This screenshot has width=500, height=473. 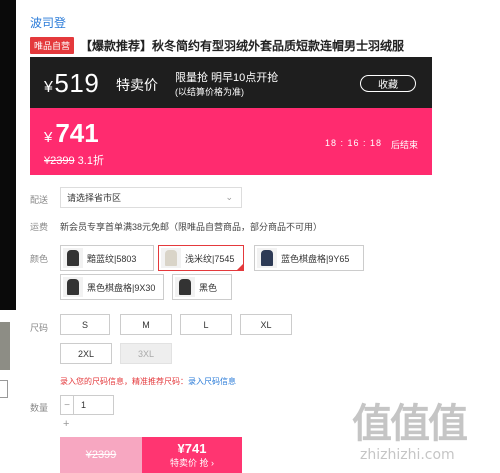 What do you see at coordinates (146, 353) in the screenshot?
I see `size-option-3xl: 3XL` at bounding box center [146, 353].